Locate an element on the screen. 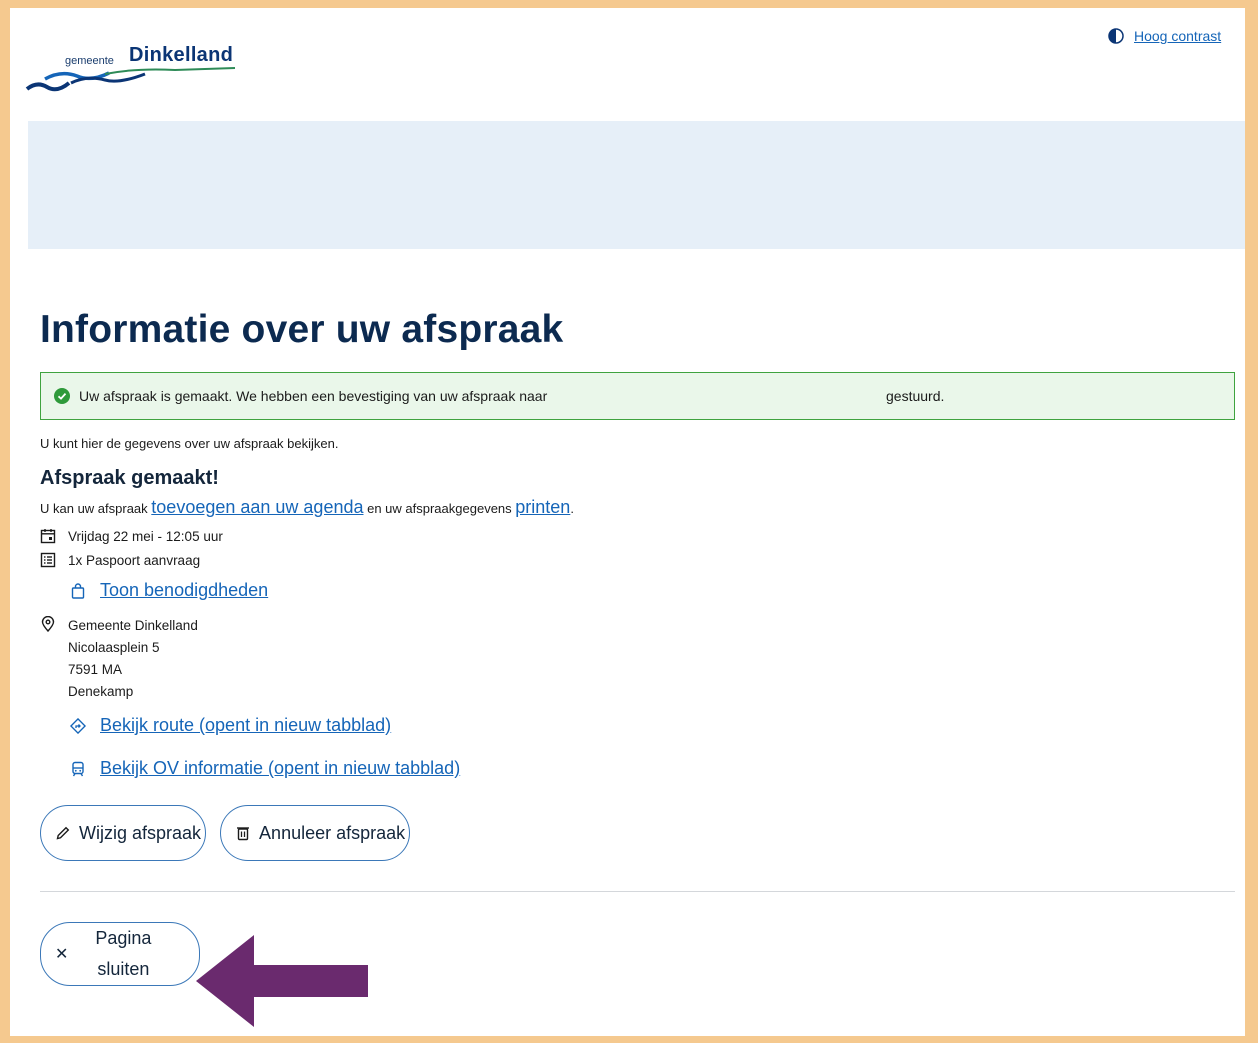  check-circle-icon is located at coordinates (62, 396).